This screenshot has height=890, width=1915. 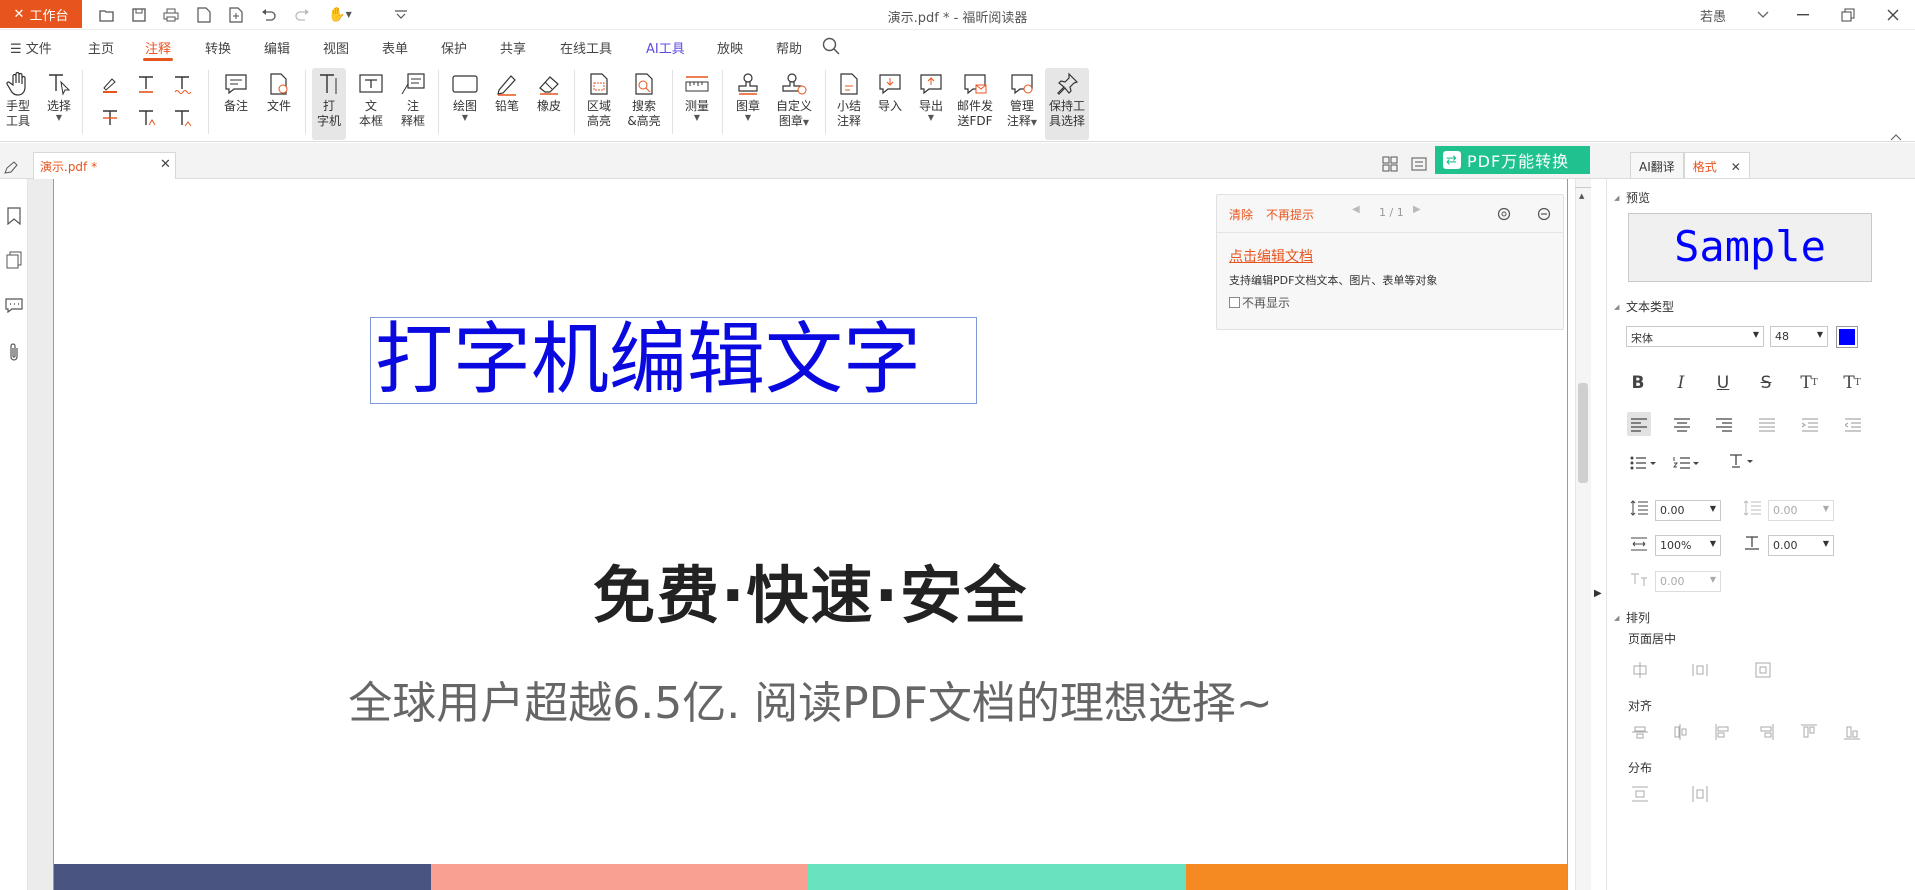 I want to click on measure-button: 测量 ▼, so click(x=697, y=96).